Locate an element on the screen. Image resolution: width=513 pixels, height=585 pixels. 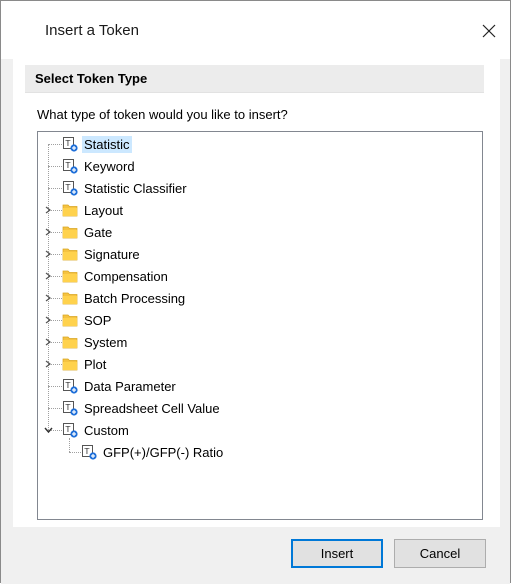
tree-item-system: System is located at coordinates (95, 342).